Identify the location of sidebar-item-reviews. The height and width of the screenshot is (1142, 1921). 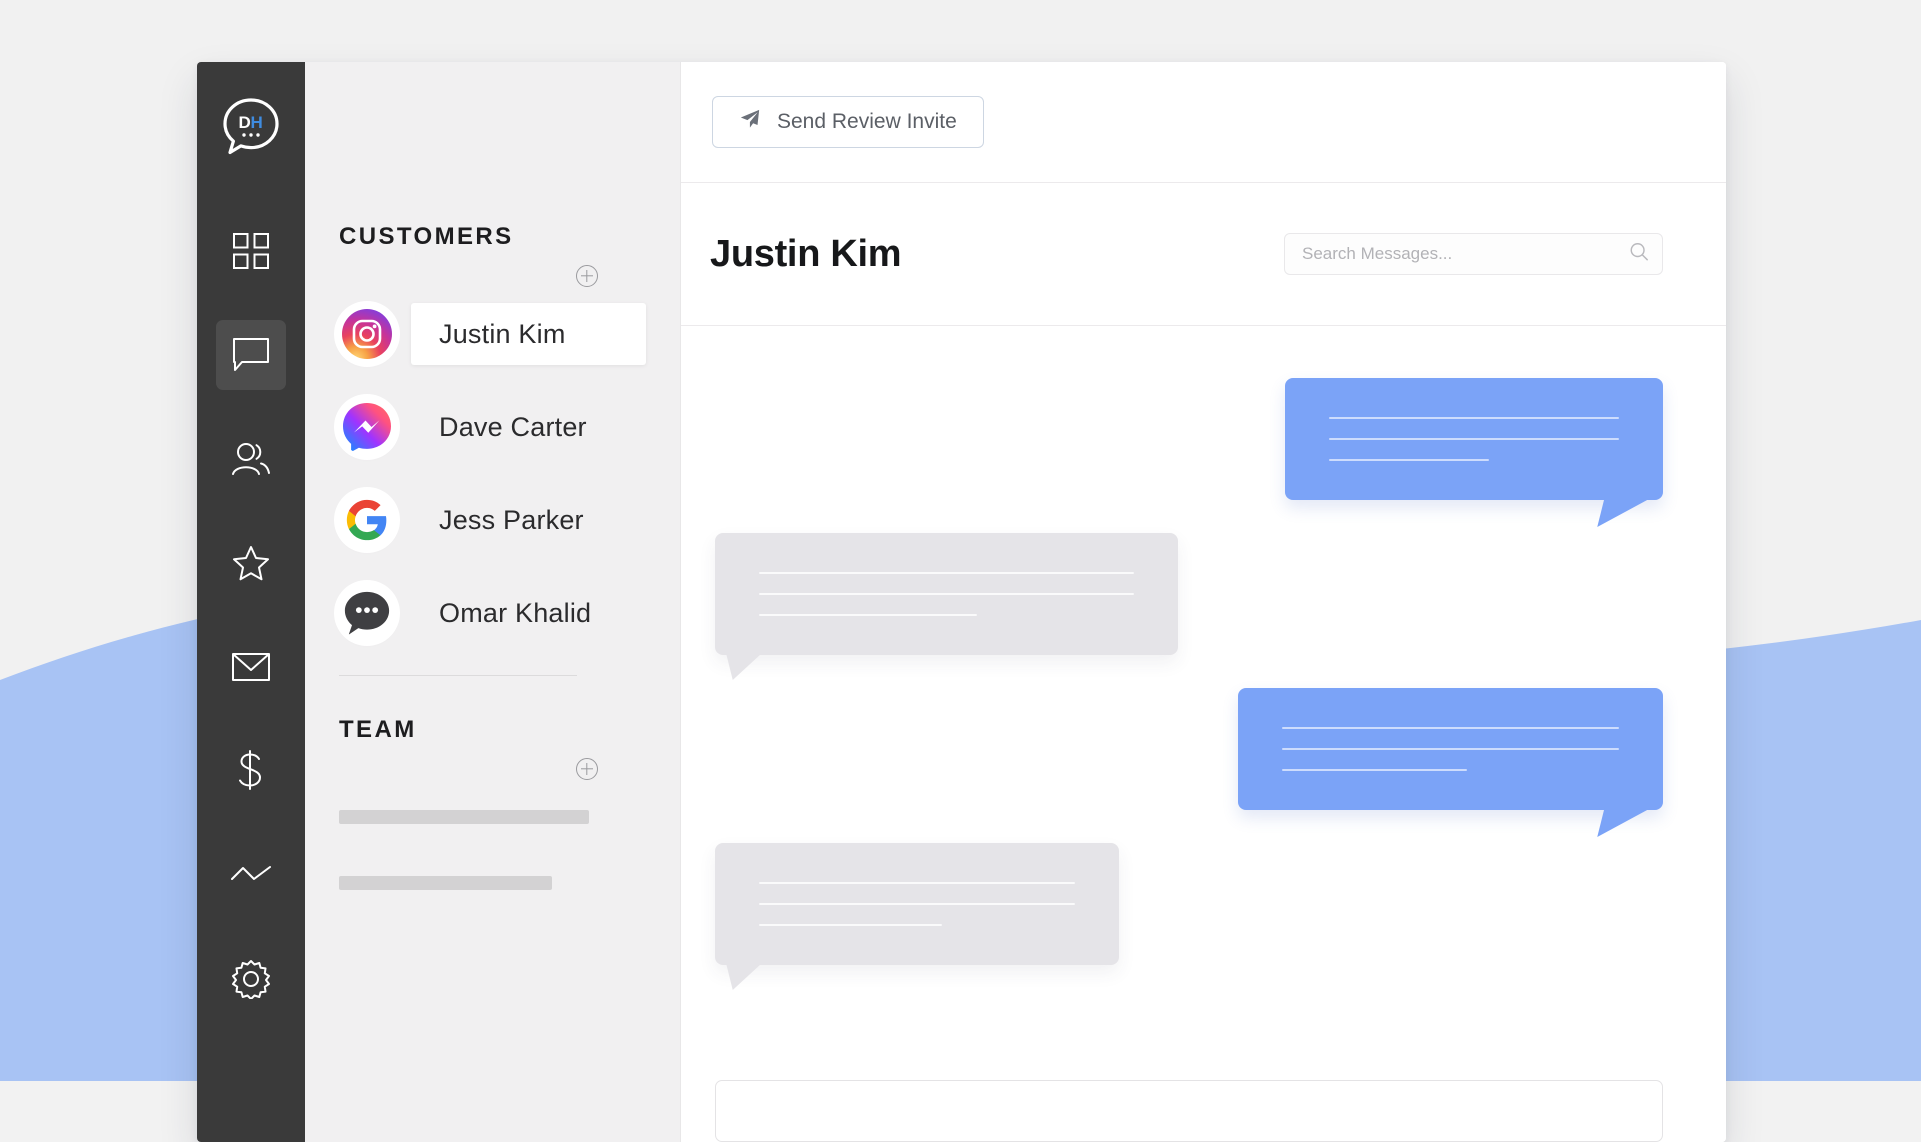
(251, 563).